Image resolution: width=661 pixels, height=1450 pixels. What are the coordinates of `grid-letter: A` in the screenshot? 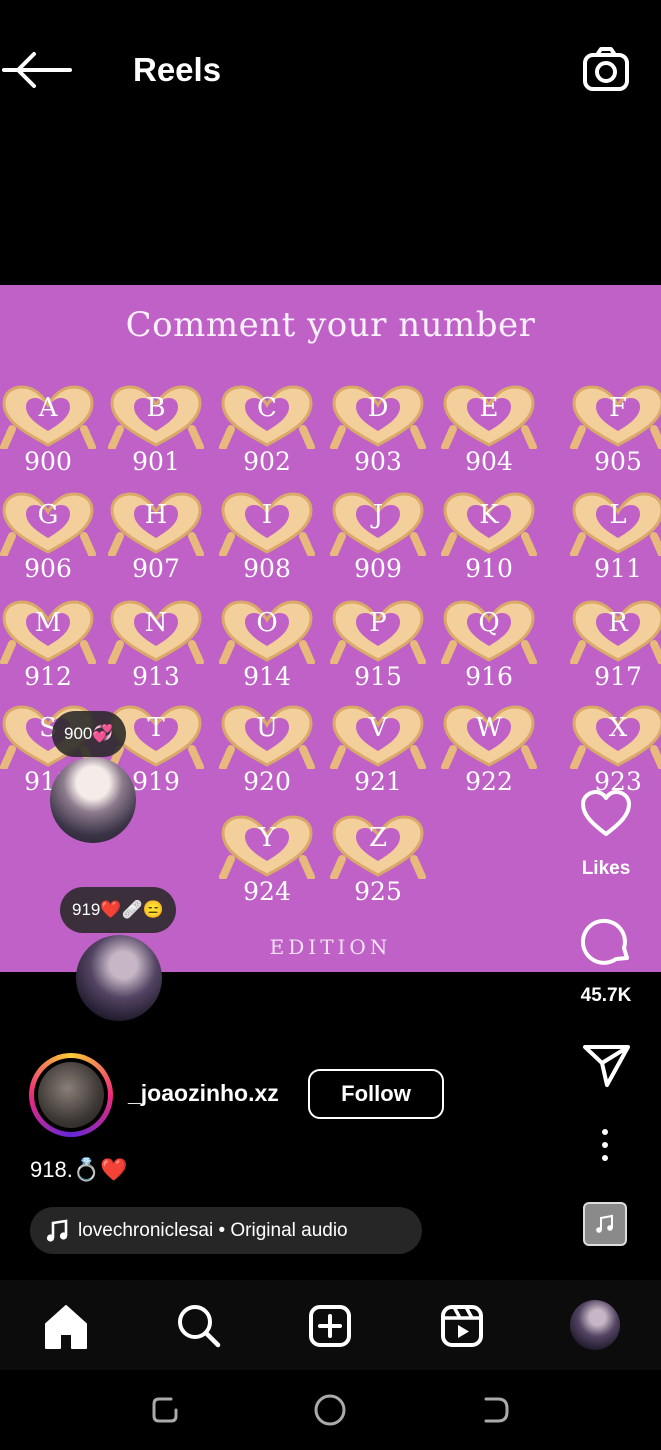 It's located at (48, 408).